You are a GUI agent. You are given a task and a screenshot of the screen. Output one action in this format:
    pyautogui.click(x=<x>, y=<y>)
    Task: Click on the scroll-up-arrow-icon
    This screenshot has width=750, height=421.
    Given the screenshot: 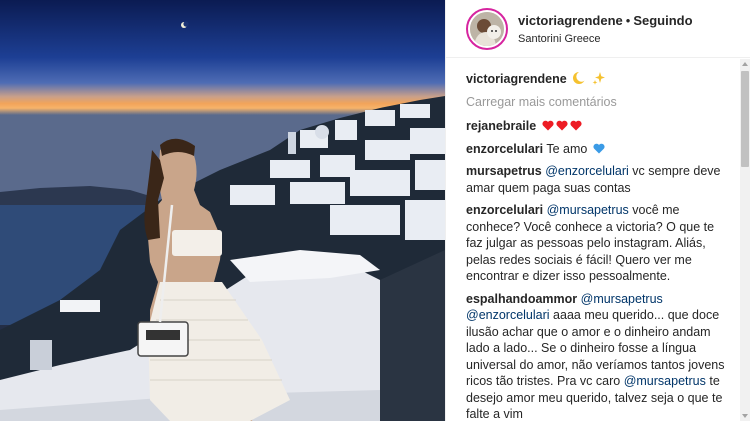 What is the action you would take?
    pyautogui.click(x=745, y=64)
    